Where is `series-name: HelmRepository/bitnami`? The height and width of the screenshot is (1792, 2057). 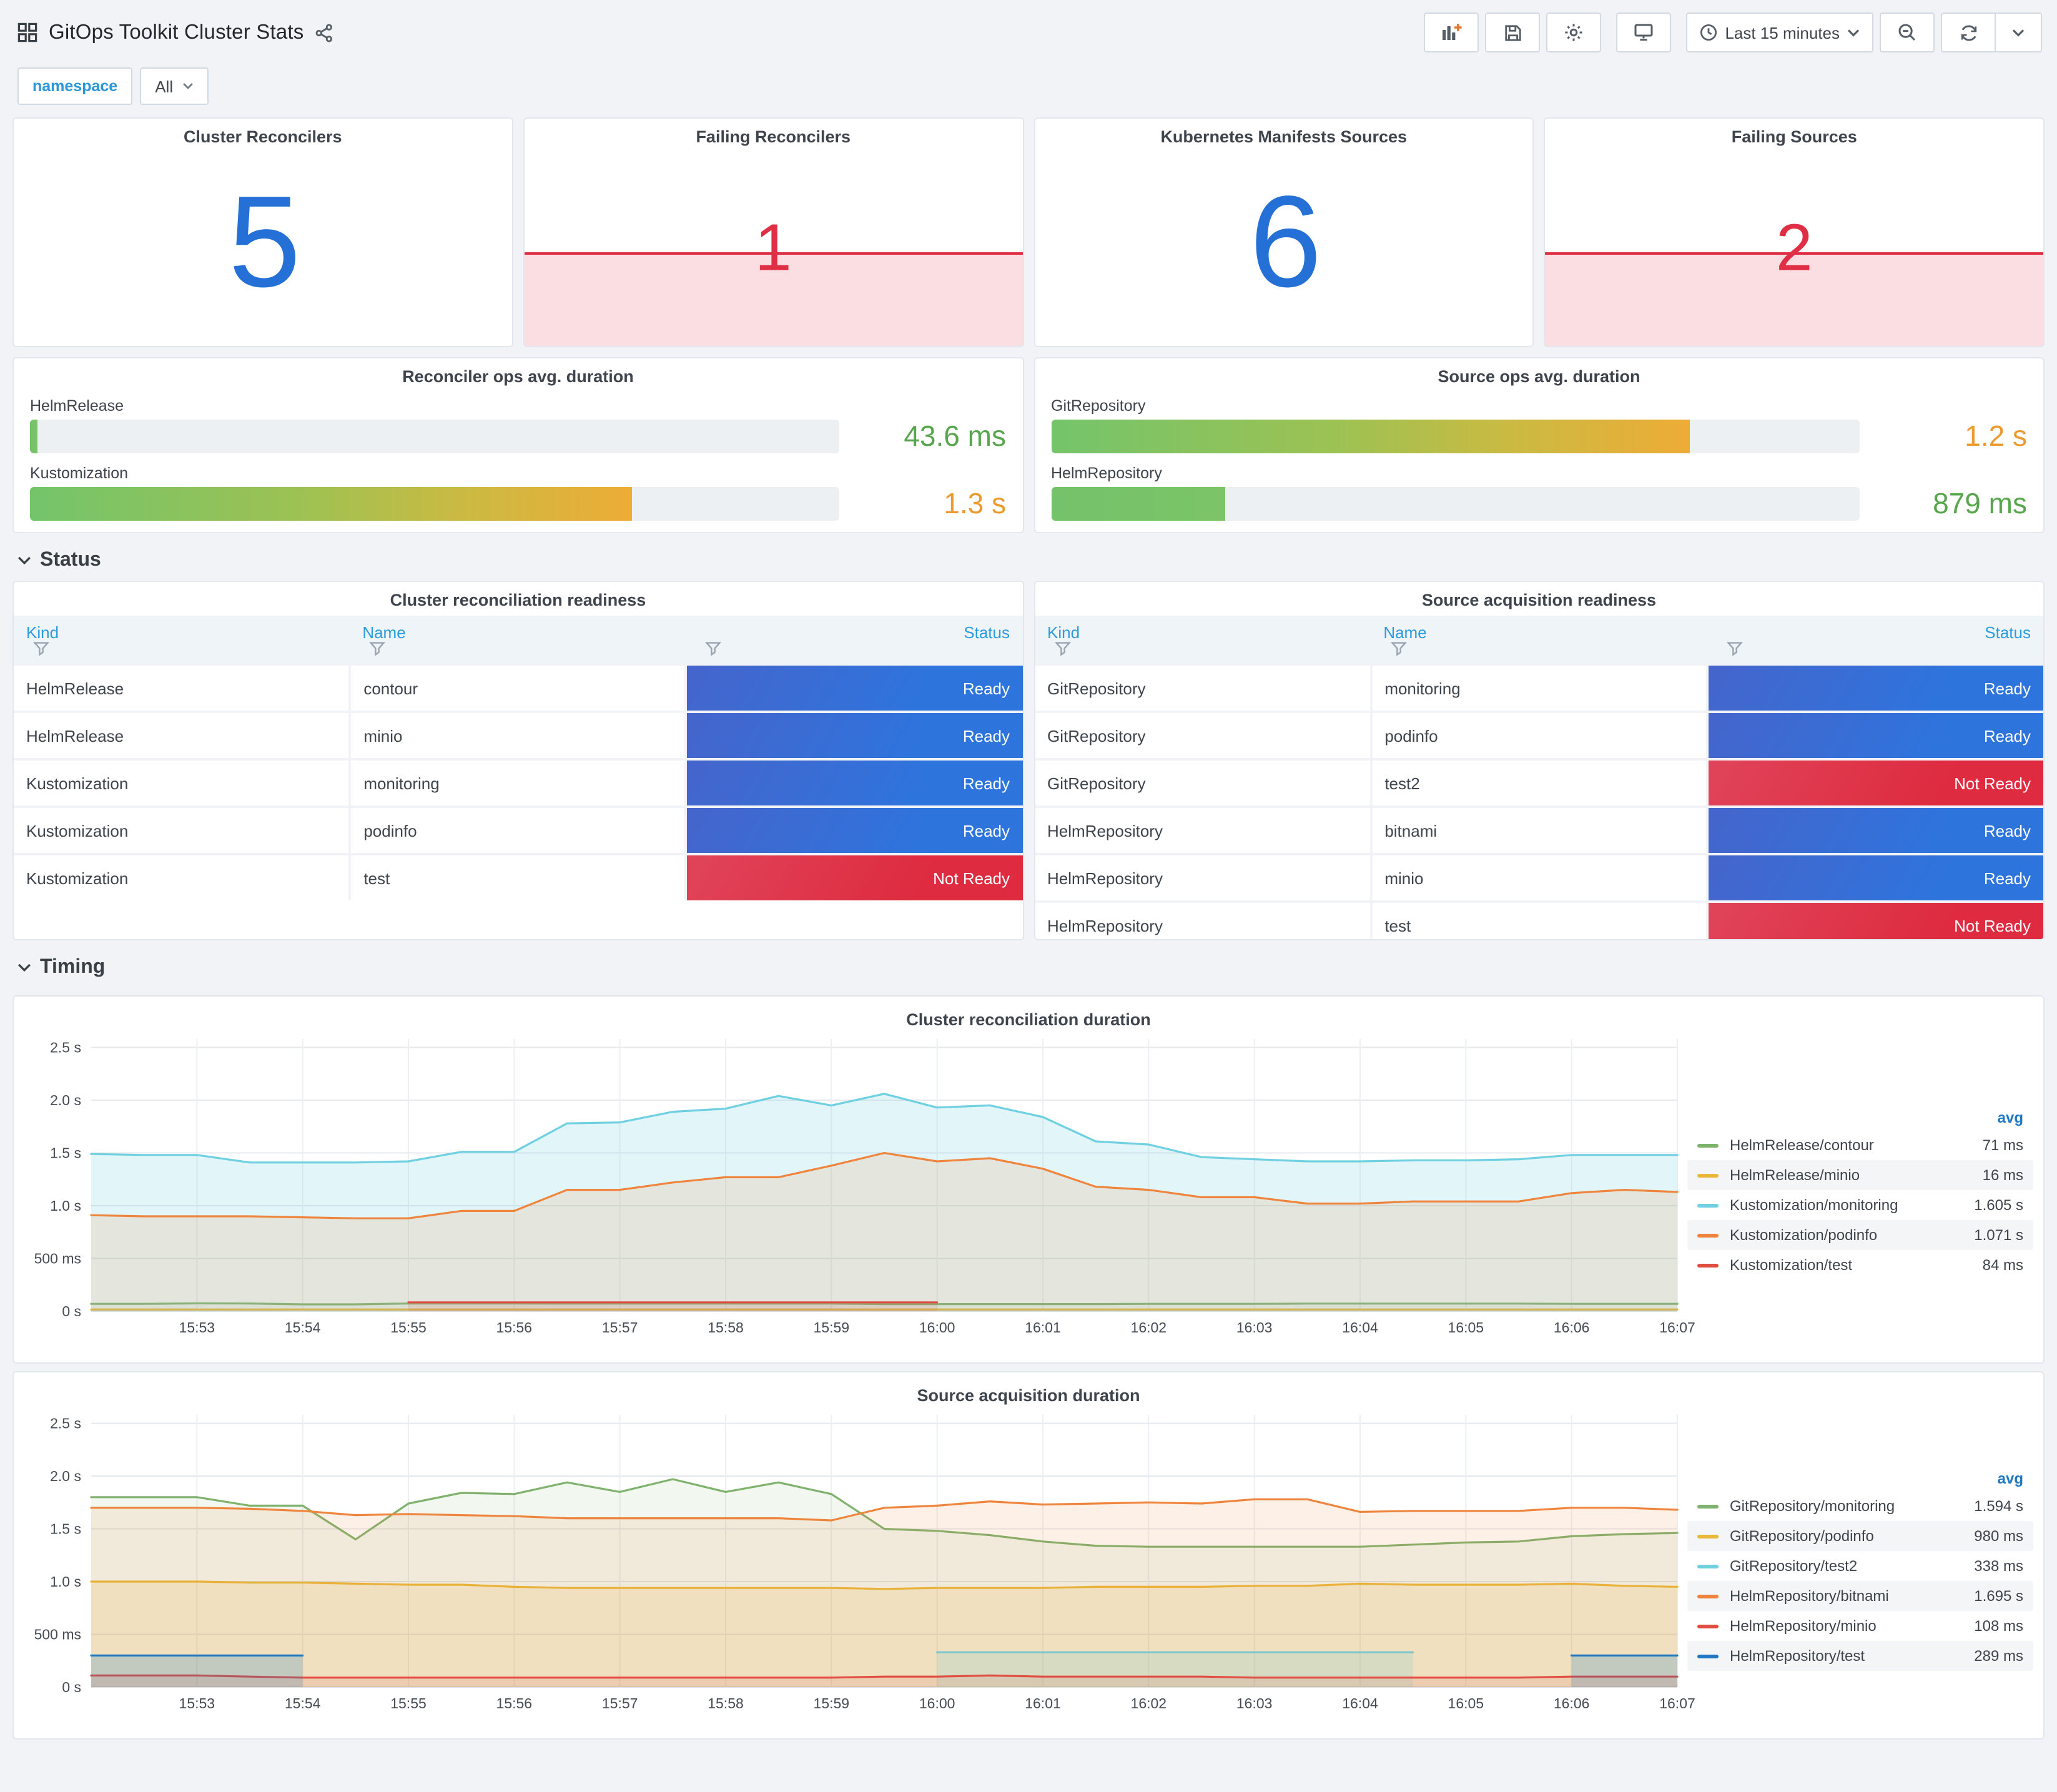
series-name: HelmRepository/bitnami is located at coordinates (1809, 1596).